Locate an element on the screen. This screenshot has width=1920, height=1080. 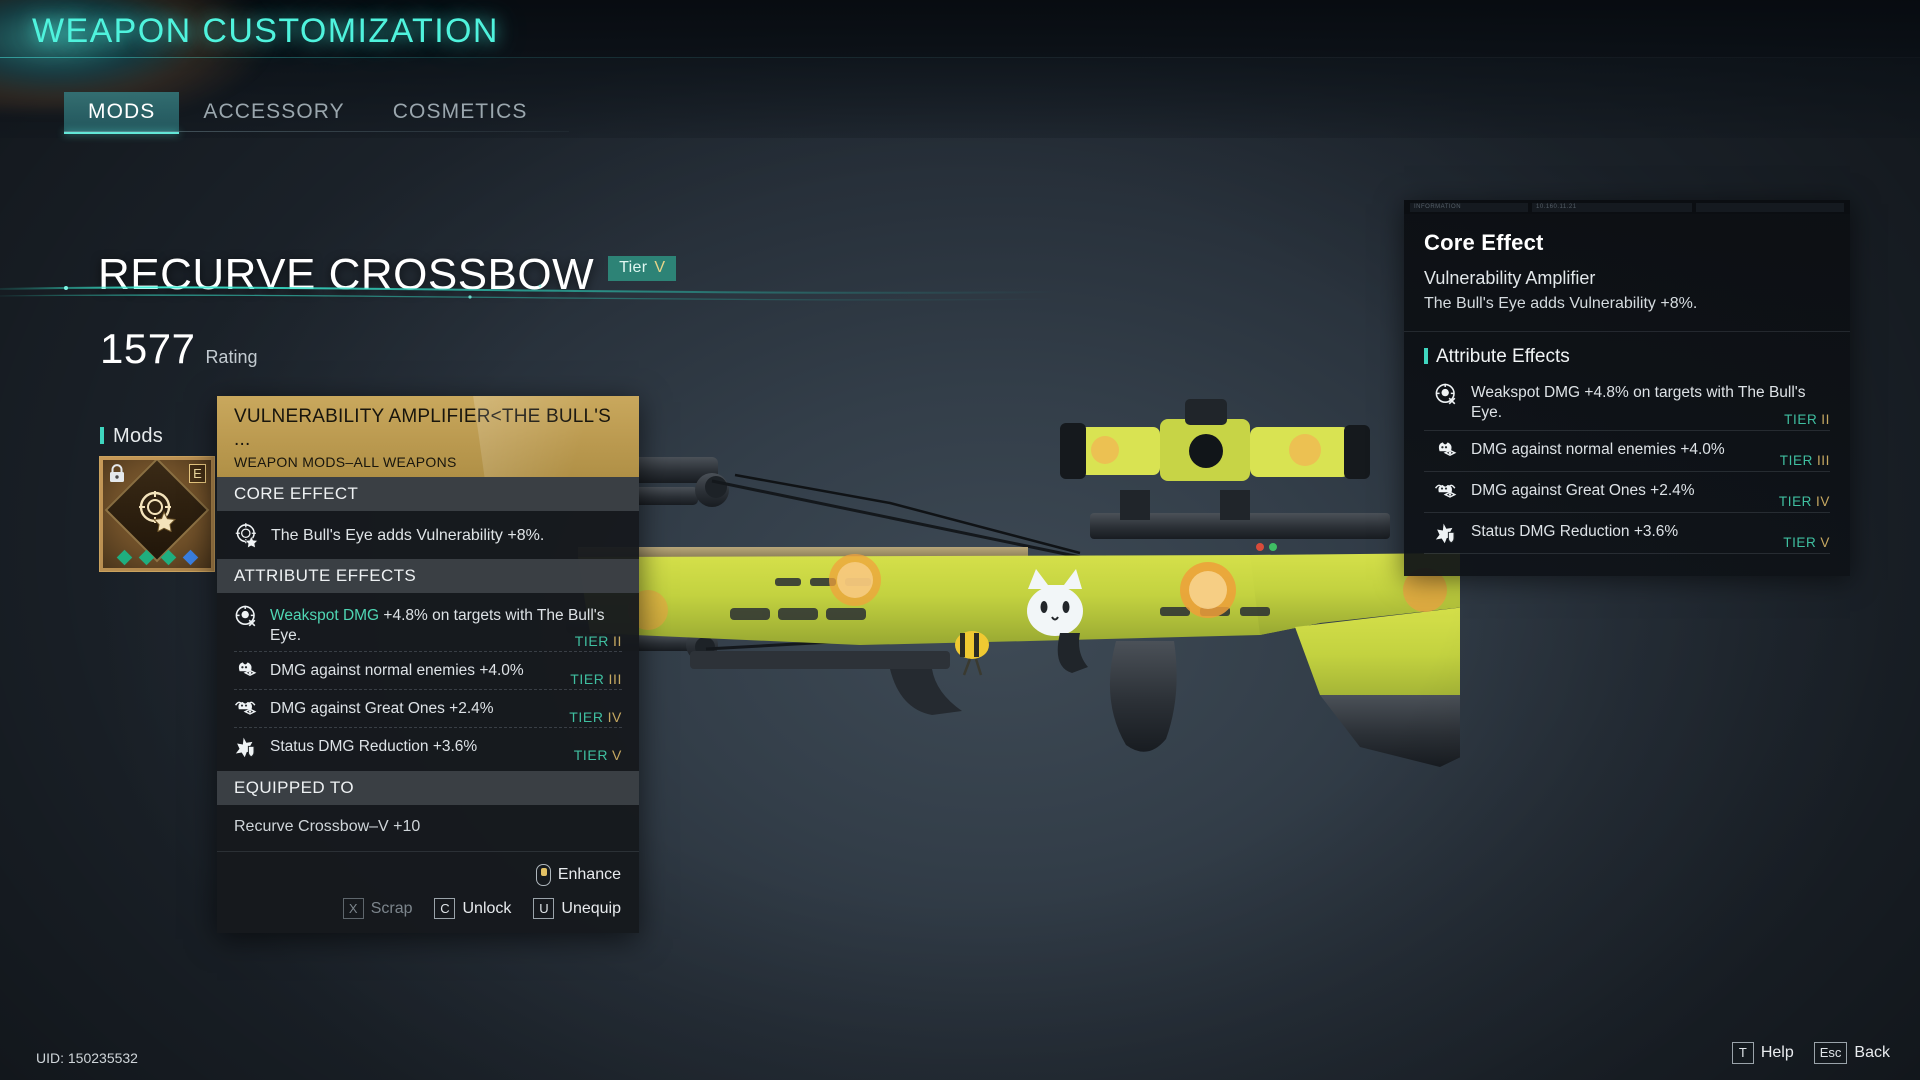
tooltip-action-bar: Enhance X Scrap C Unlock U Unequip is located at coordinates (428, 892).